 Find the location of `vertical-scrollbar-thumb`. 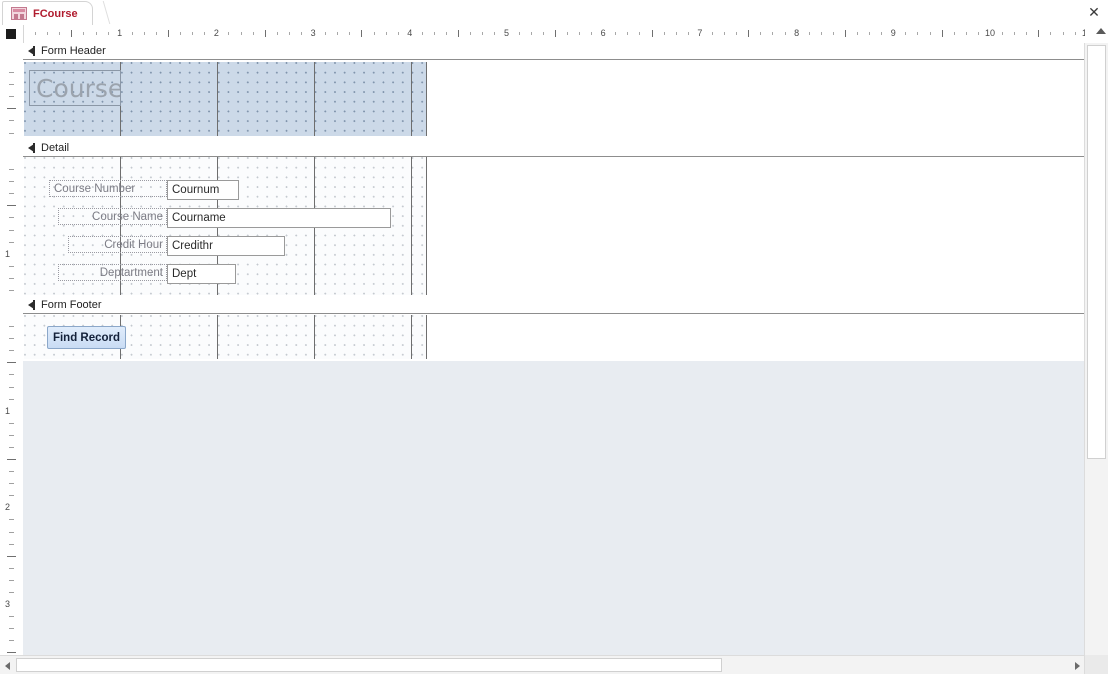

vertical-scrollbar-thumb is located at coordinates (1096, 252).